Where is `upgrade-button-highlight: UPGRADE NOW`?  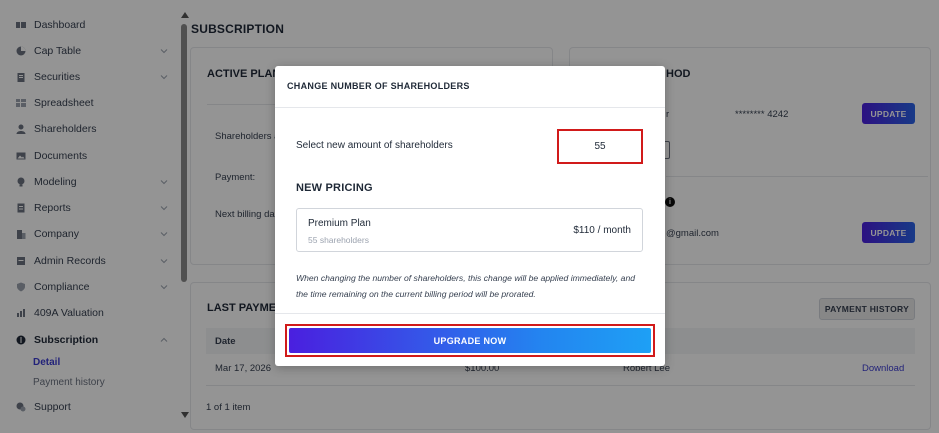 upgrade-button-highlight: UPGRADE NOW is located at coordinates (470, 340).